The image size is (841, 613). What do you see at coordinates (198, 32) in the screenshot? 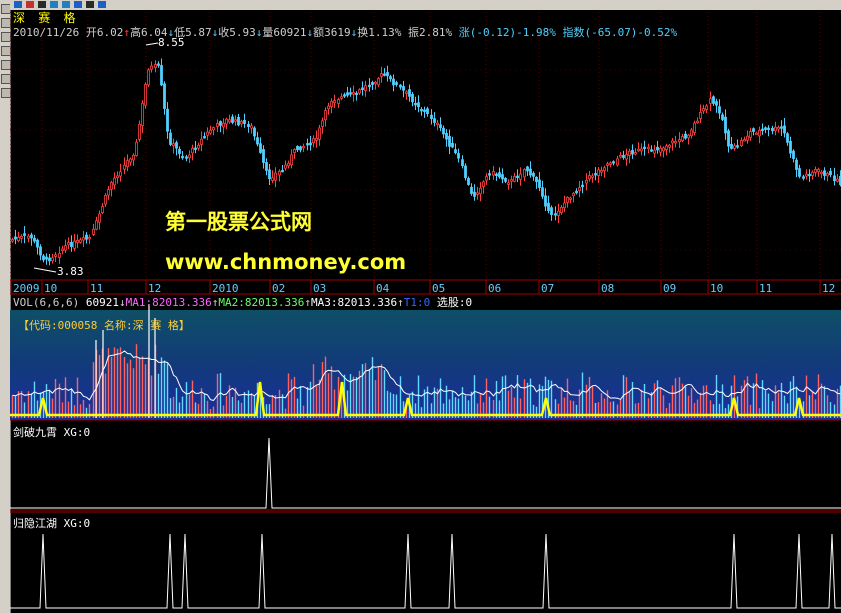
I see `low-value: 5.87` at bounding box center [198, 32].